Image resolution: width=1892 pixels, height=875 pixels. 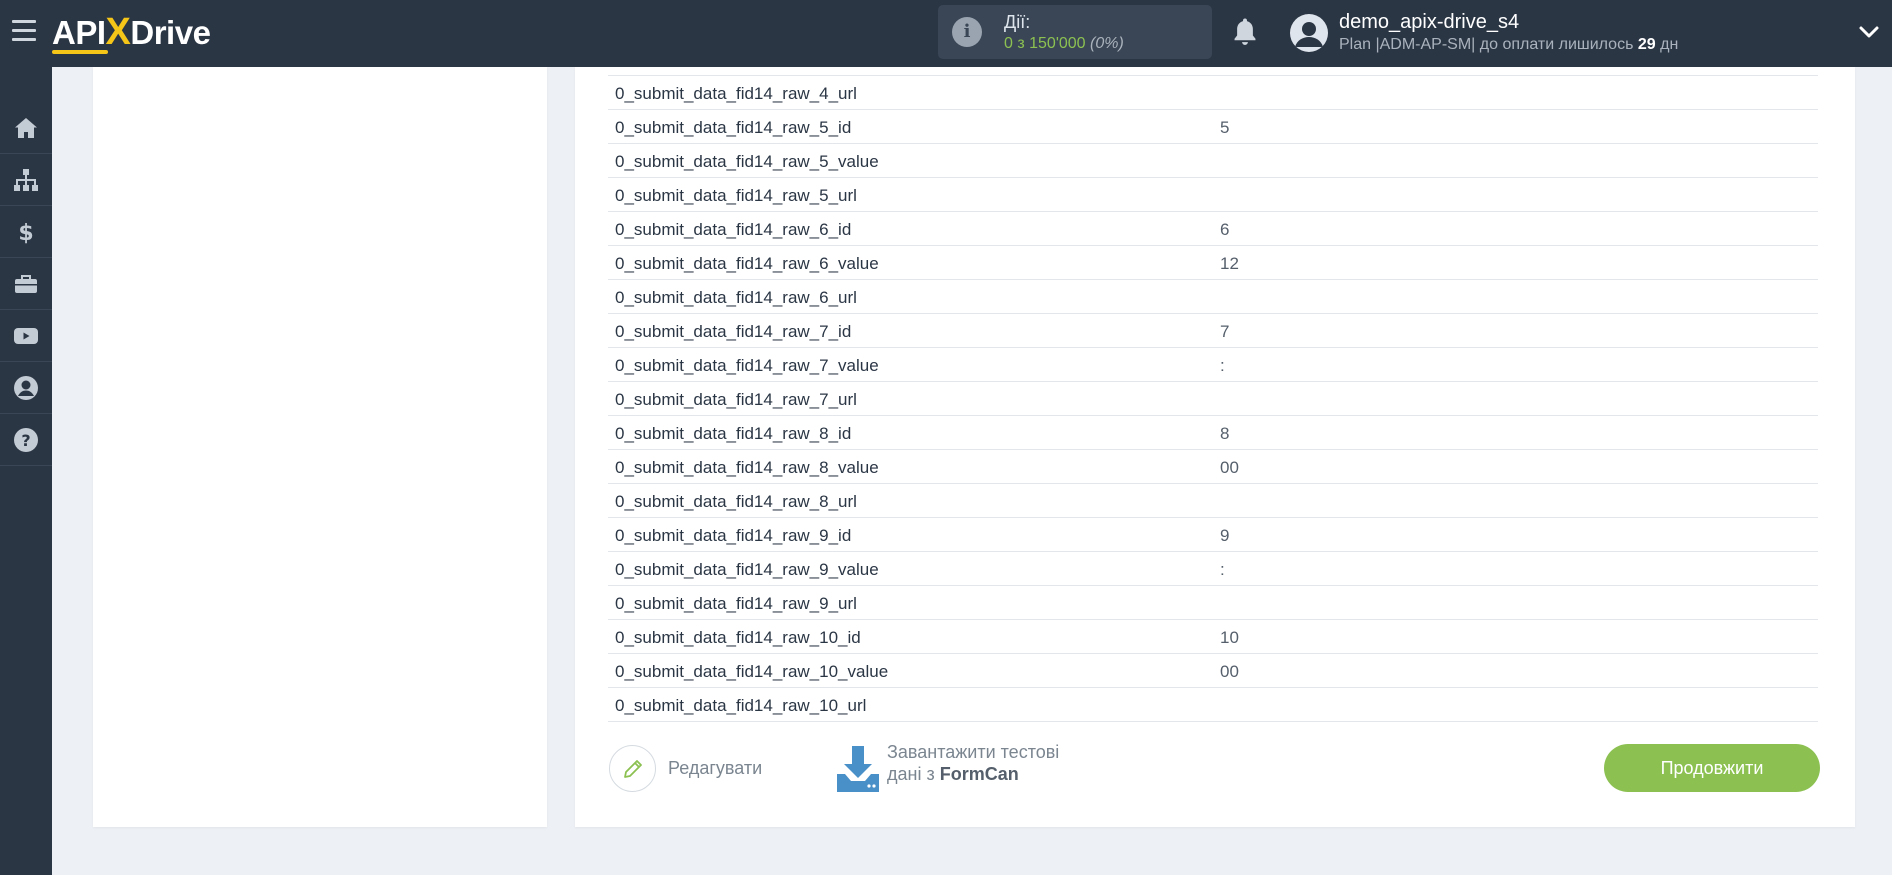 What do you see at coordinates (1869, 32) in the screenshot?
I see `chevron-down-icon` at bounding box center [1869, 32].